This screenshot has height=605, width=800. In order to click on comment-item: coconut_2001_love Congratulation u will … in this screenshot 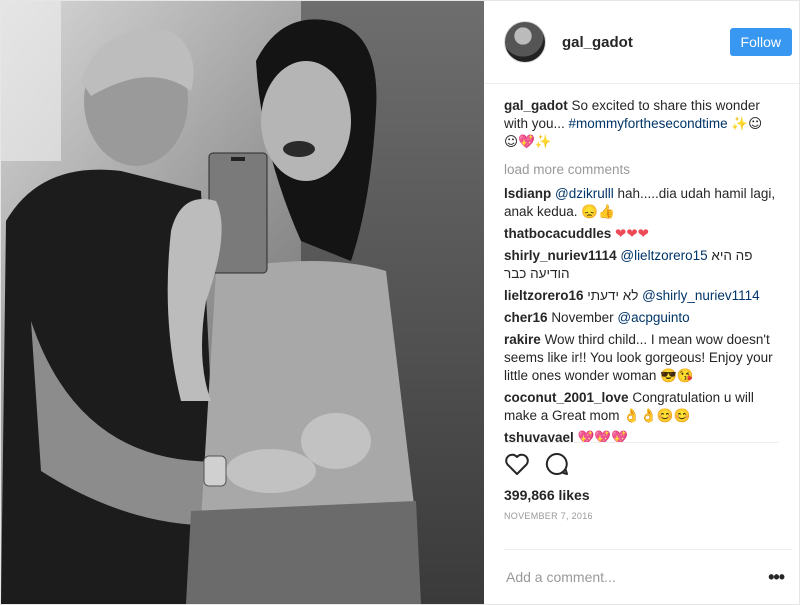, I will do `click(641, 407)`.